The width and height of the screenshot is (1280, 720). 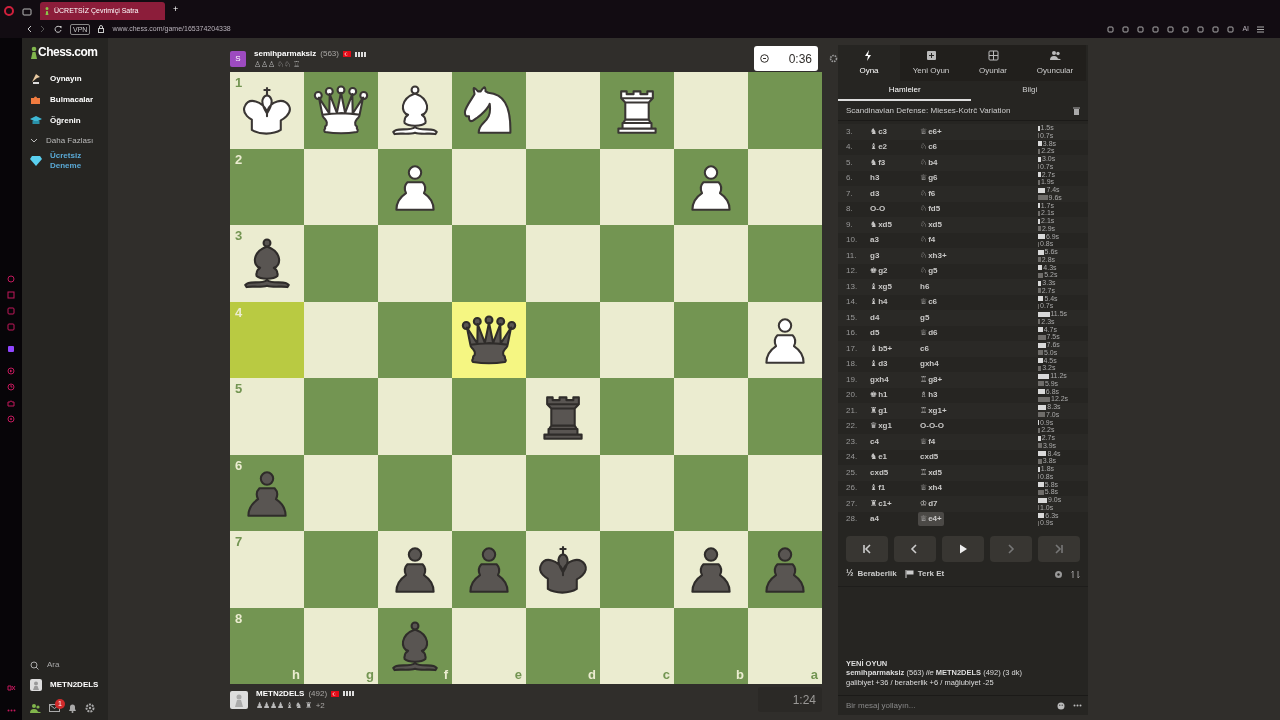 What do you see at coordinates (924, 348) in the screenshot?
I see `move: c6` at bounding box center [924, 348].